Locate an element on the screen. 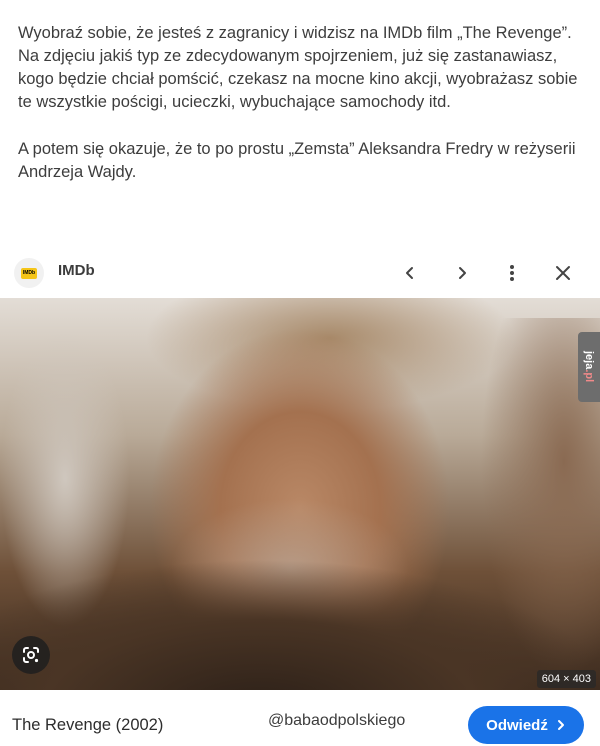 The width and height of the screenshot is (600, 746). close-button is located at coordinates (563, 273).